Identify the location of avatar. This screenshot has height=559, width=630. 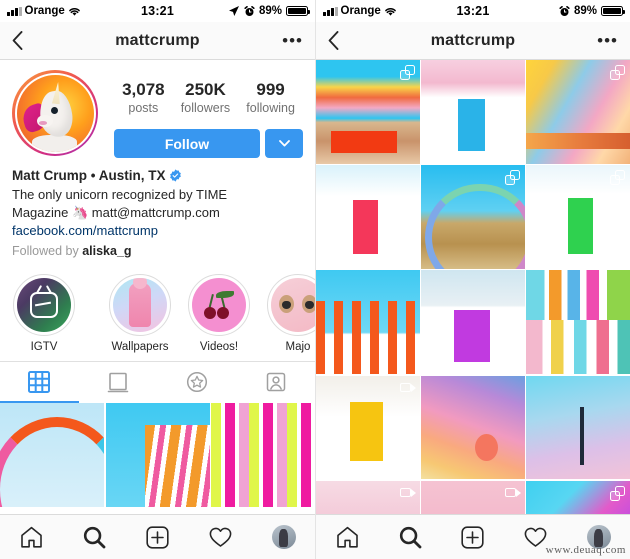
(55, 113).